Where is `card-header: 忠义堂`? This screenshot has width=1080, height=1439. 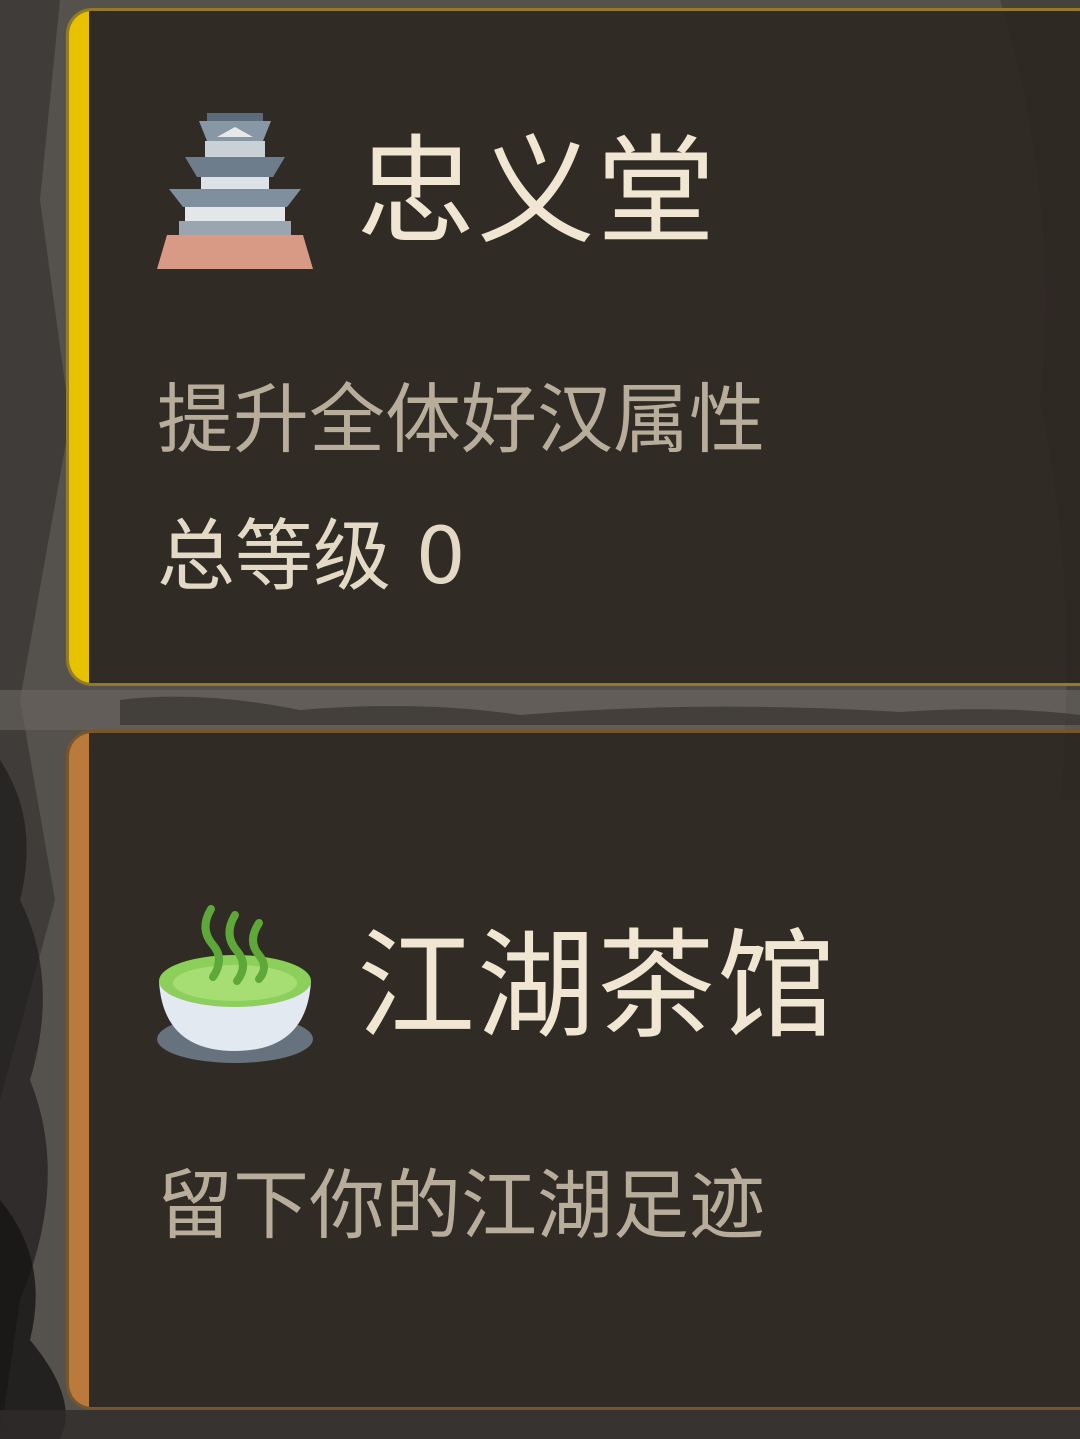
card-header: 忠义堂 is located at coordinates (436, 192).